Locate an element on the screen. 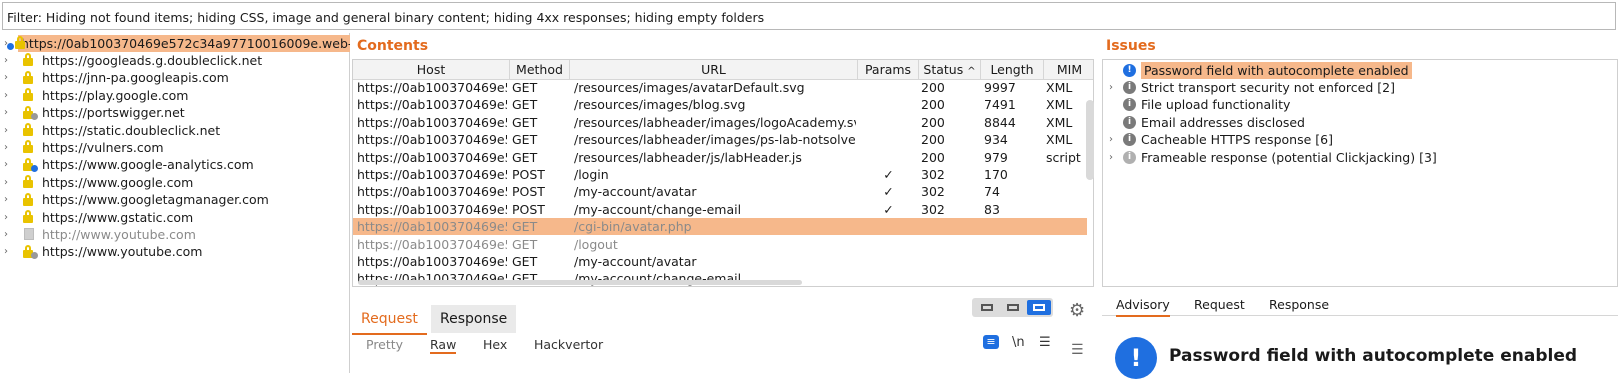 This screenshot has height=379, width=1618. site-tree-item: › https://www.gstatic.com is located at coordinates (175, 217).